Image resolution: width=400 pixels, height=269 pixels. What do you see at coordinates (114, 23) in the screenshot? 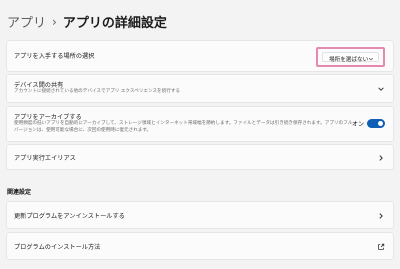
I see `page-title: アプリの詳細設定` at bounding box center [114, 23].